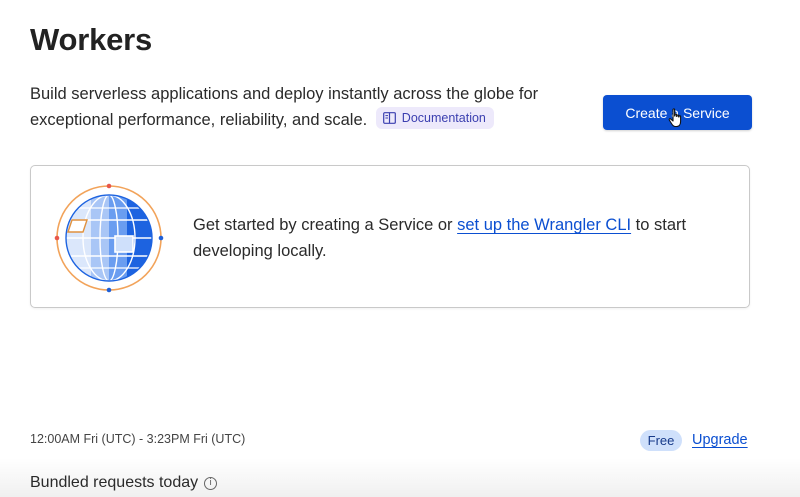 This screenshot has width=800, height=497. I want to click on hand-pointer-icon, so click(675, 118).